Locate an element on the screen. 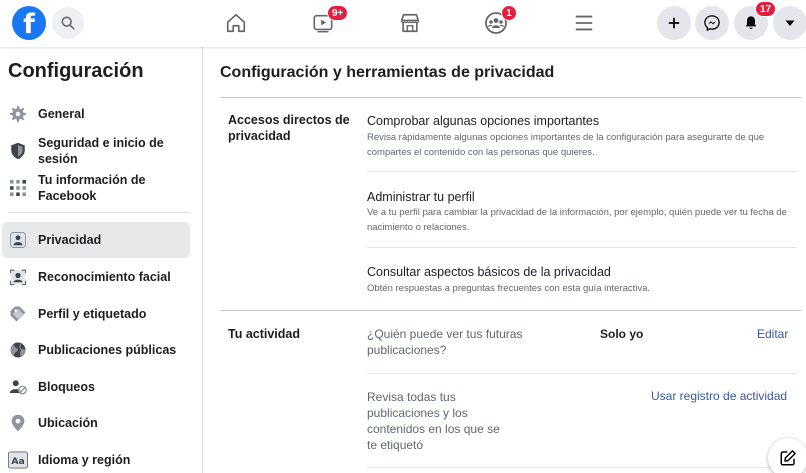 The image size is (806, 473). notifications-badge: 17 is located at coordinates (766, 9).